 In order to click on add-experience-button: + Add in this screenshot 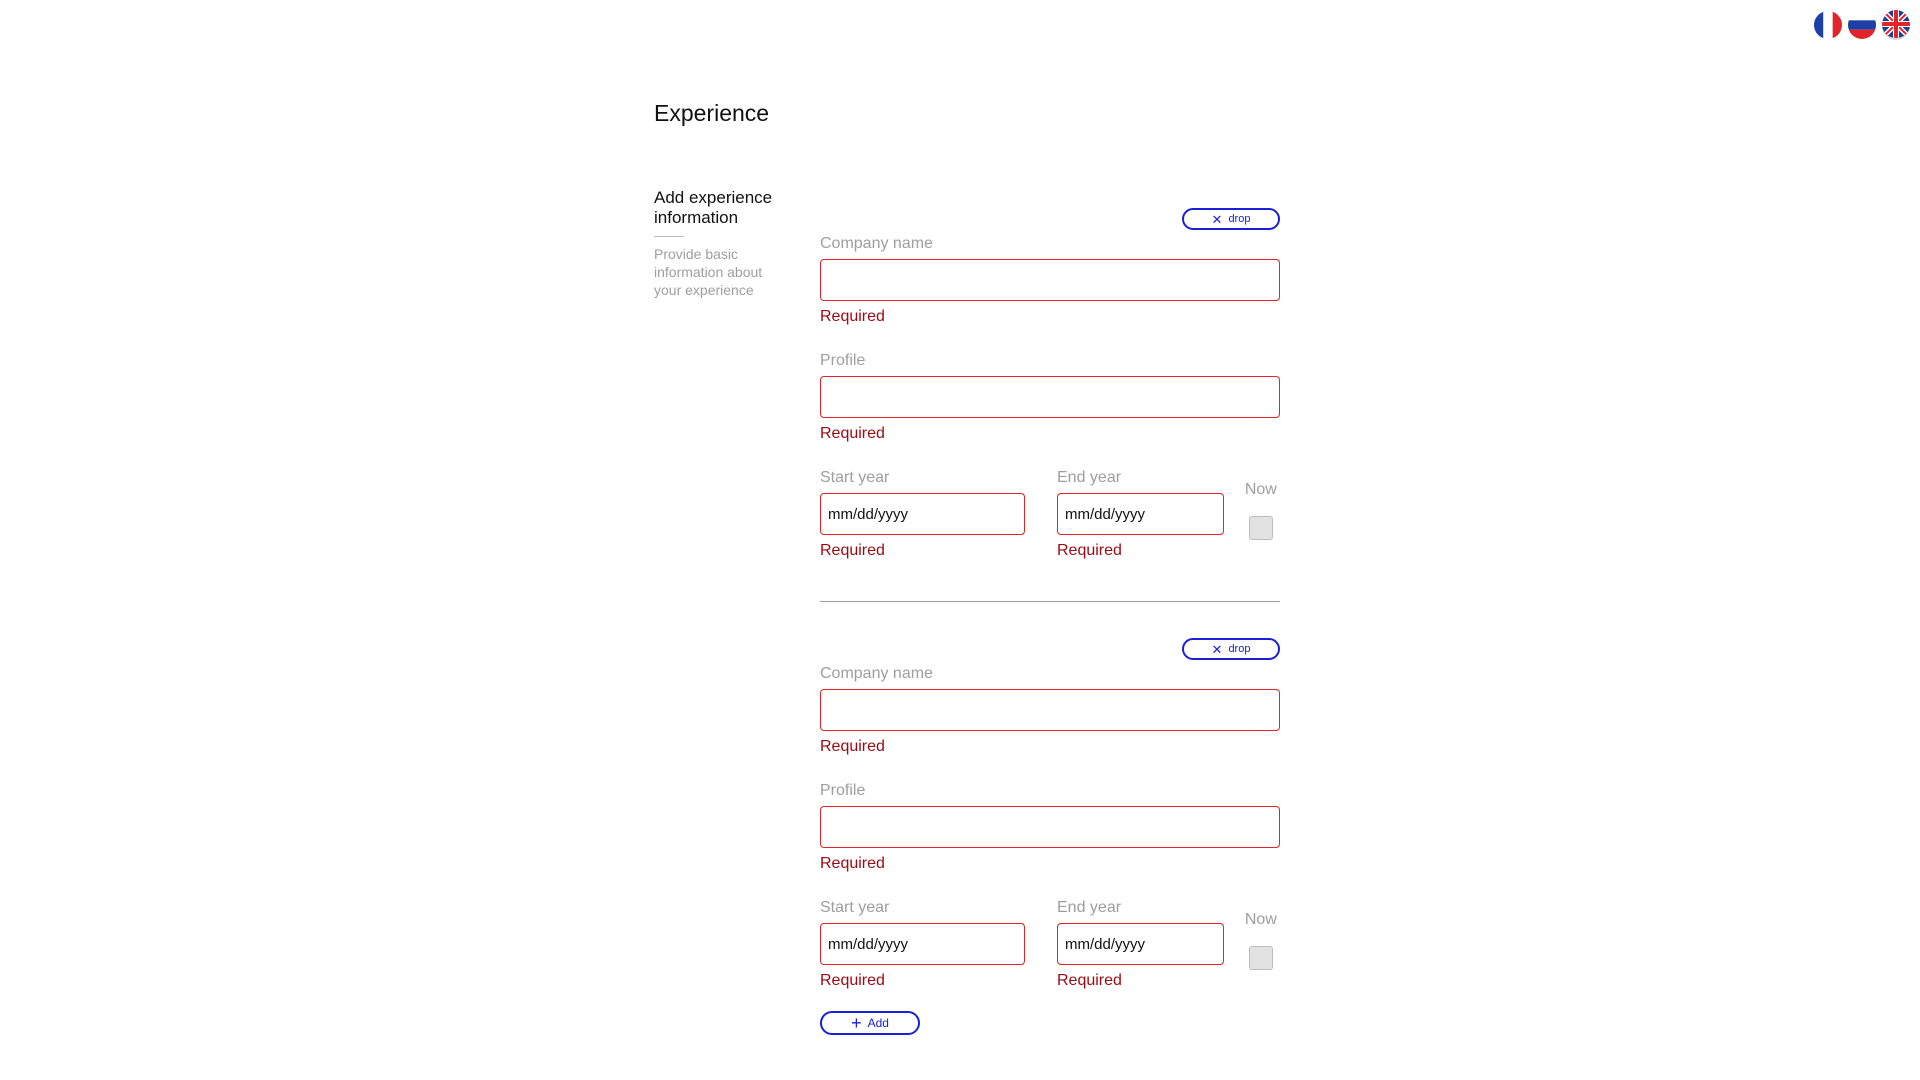, I will do `click(870, 1023)`.